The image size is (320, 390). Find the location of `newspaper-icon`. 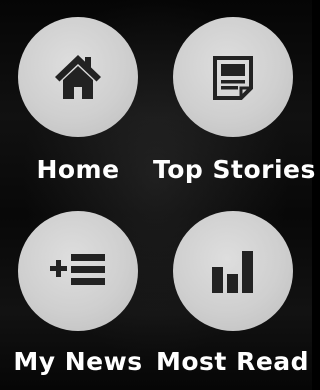

newspaper-icon is located at coordinates (233, 78).